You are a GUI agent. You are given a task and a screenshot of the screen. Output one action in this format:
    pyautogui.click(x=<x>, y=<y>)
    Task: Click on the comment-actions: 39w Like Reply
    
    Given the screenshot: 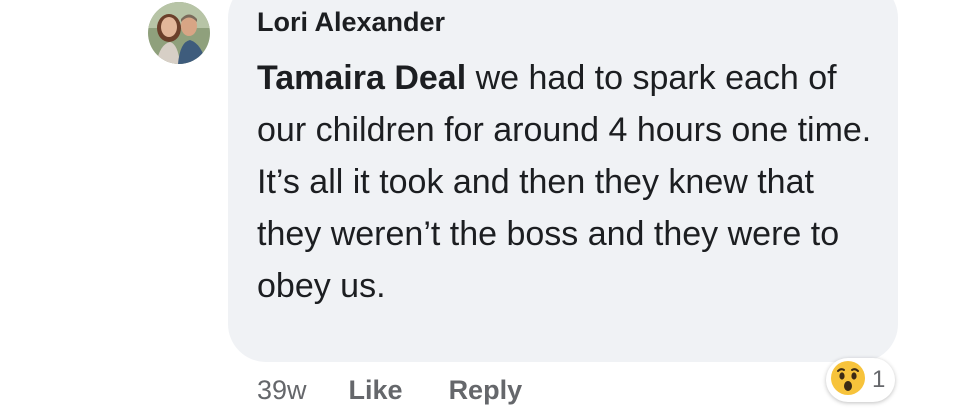 What is the action you would take?
    pyautogui.click(x=389, y=390)
    